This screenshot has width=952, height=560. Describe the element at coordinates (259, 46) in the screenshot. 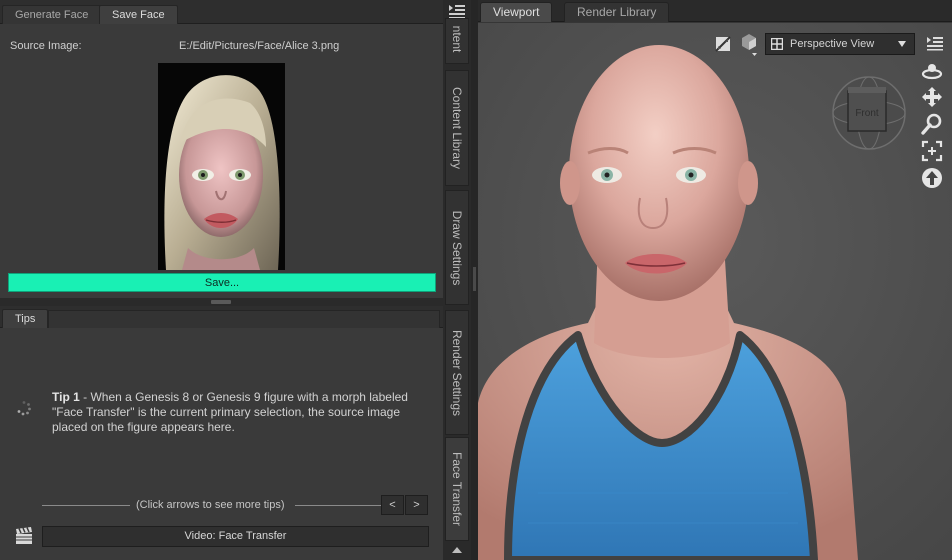

I see `source-image-path: E:/Edit/Pictures/Face/Alice 3.png` at that location.